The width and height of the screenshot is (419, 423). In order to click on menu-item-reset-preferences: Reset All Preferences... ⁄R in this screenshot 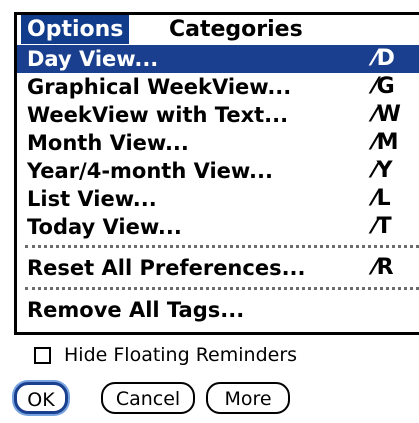, I will do `click(218, 268)`.